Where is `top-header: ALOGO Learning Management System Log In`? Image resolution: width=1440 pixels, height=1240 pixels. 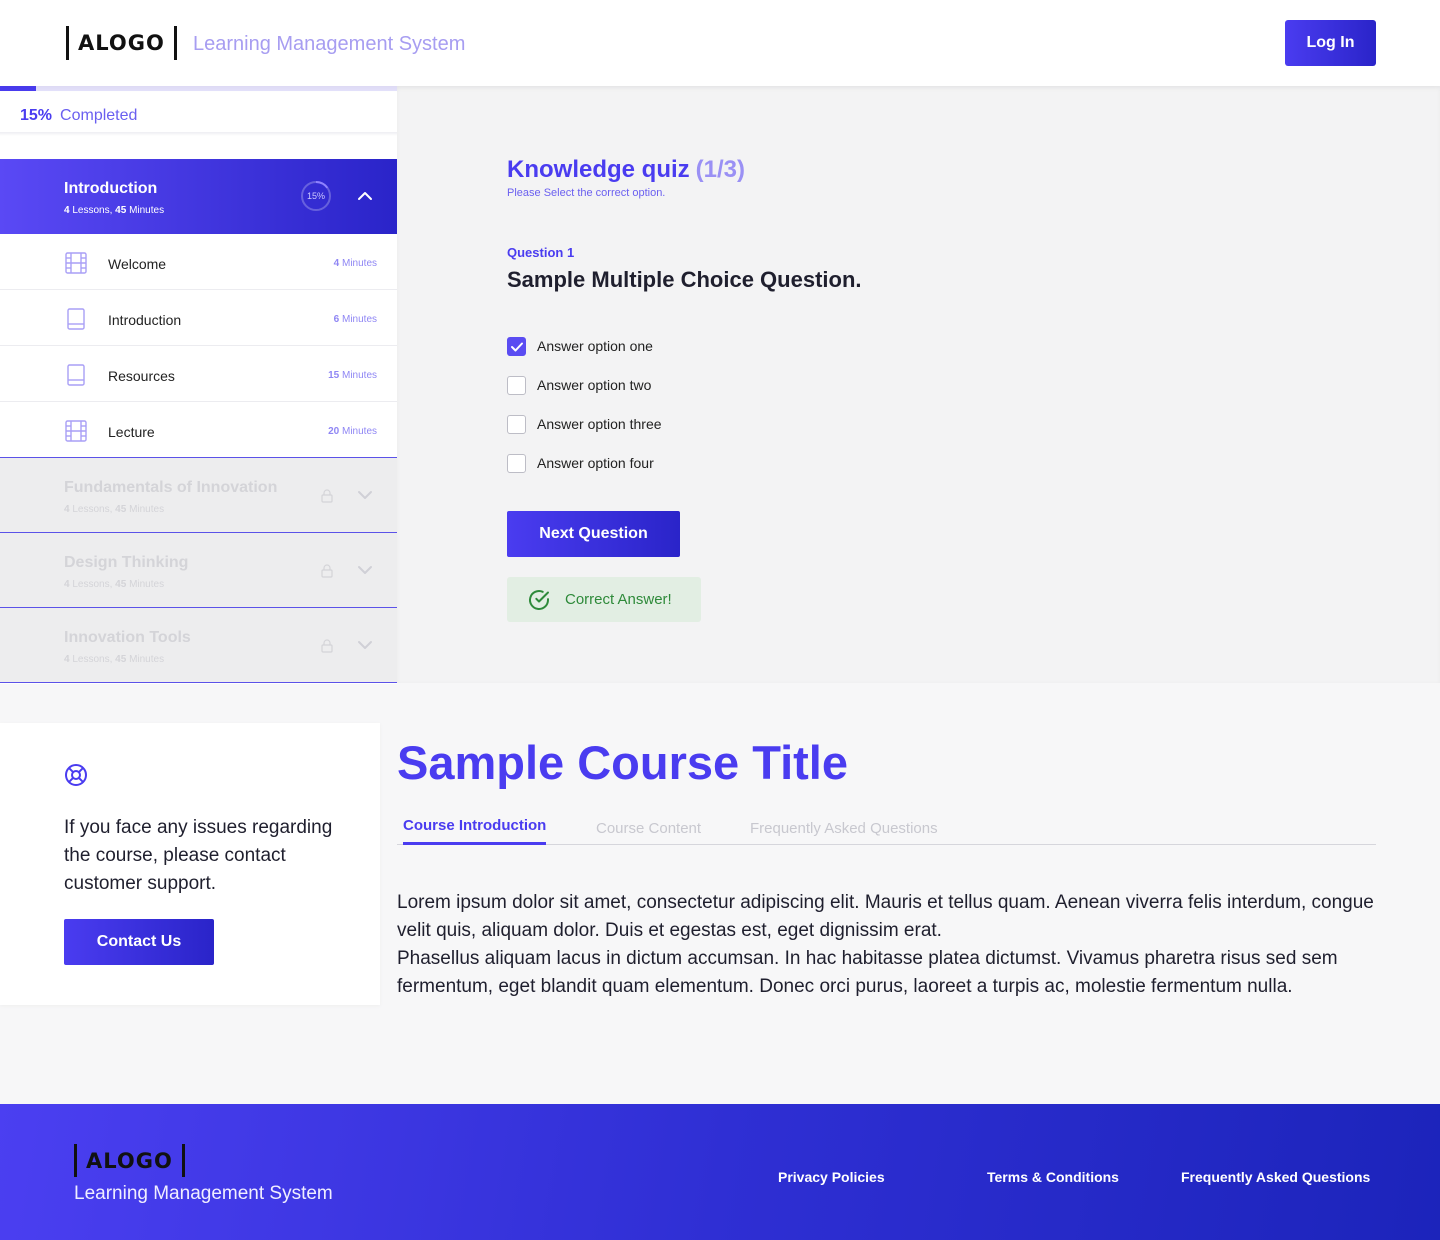 top-header: ALOGO Learning Management System Log In is located at coordinates (720, 43).